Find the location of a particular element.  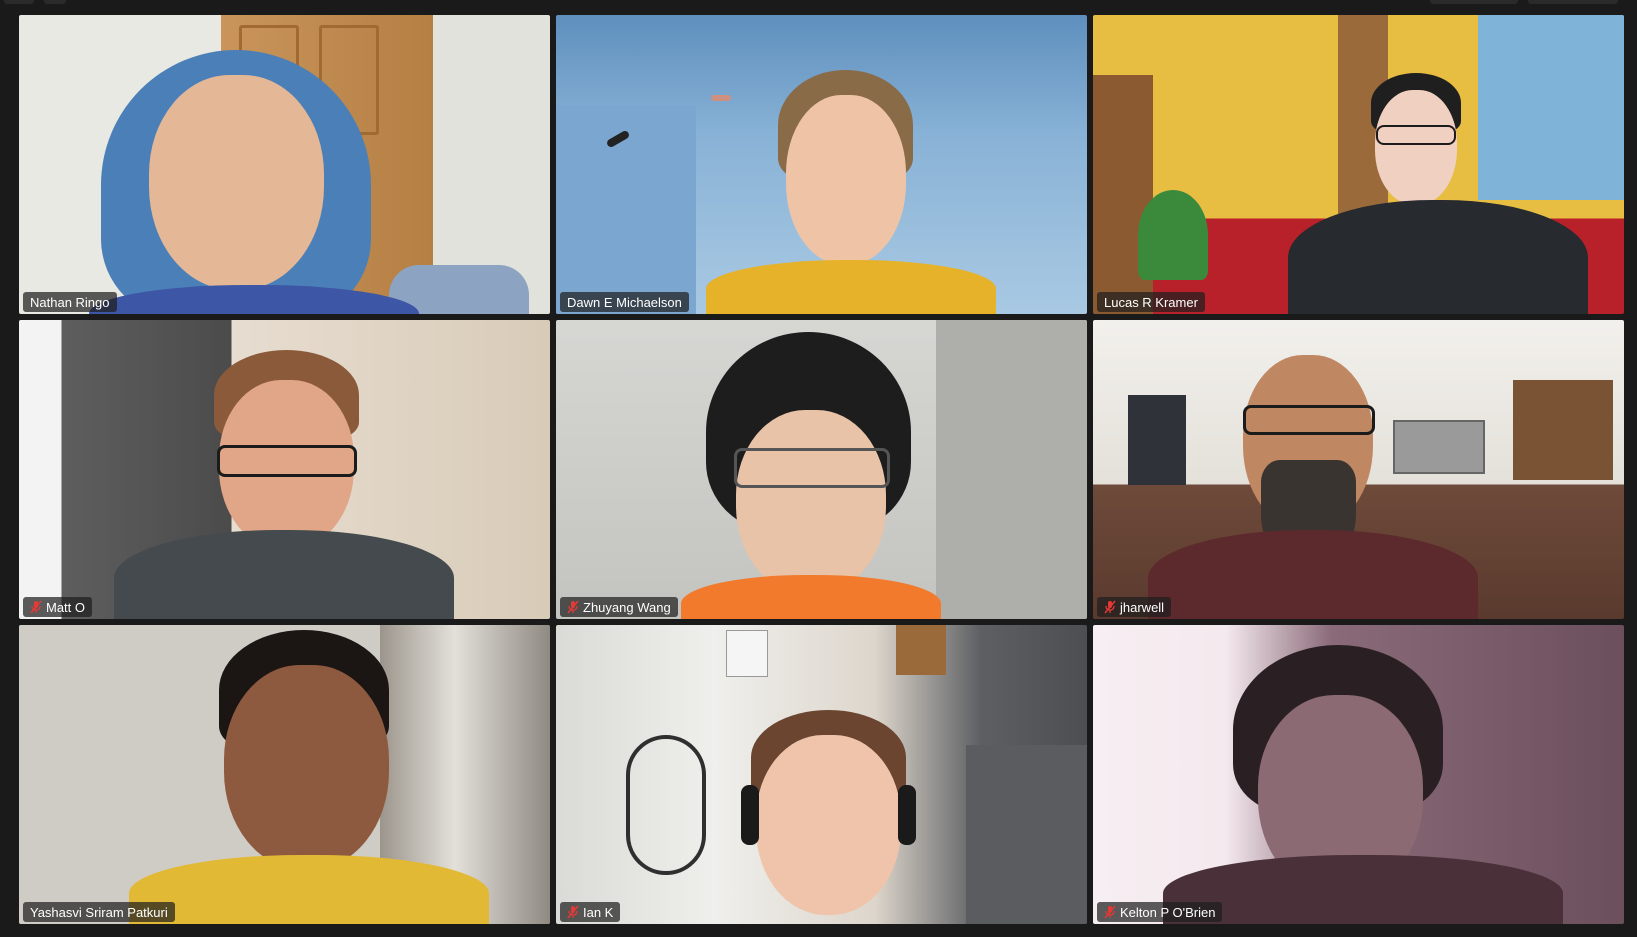

video-tile-active-speaker: Yashasvi Sriram Patkuri is located at coordinates (284, 774).